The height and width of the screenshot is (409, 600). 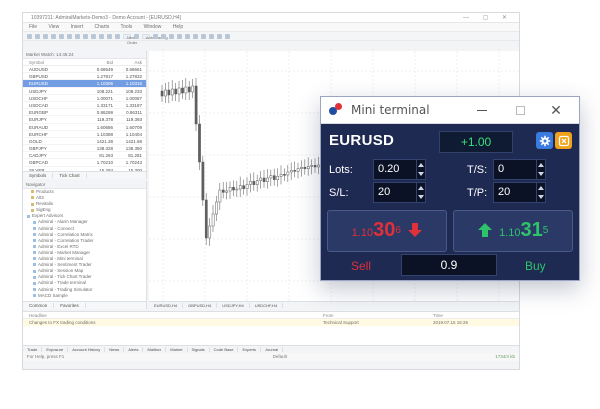 I want to click on lots-input: 0.20, so click(x=395, y=169).